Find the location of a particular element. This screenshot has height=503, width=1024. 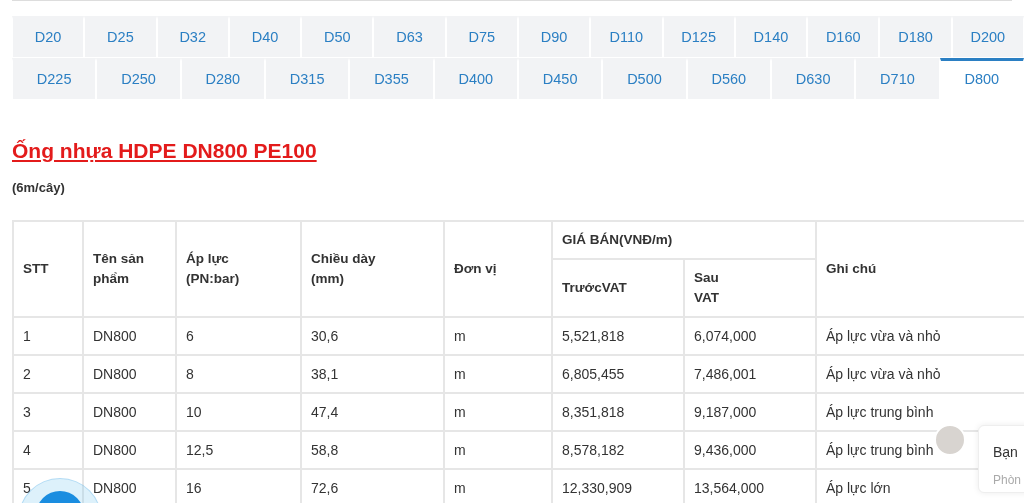

size-tab: D500 is located at coordinates (644, 79).